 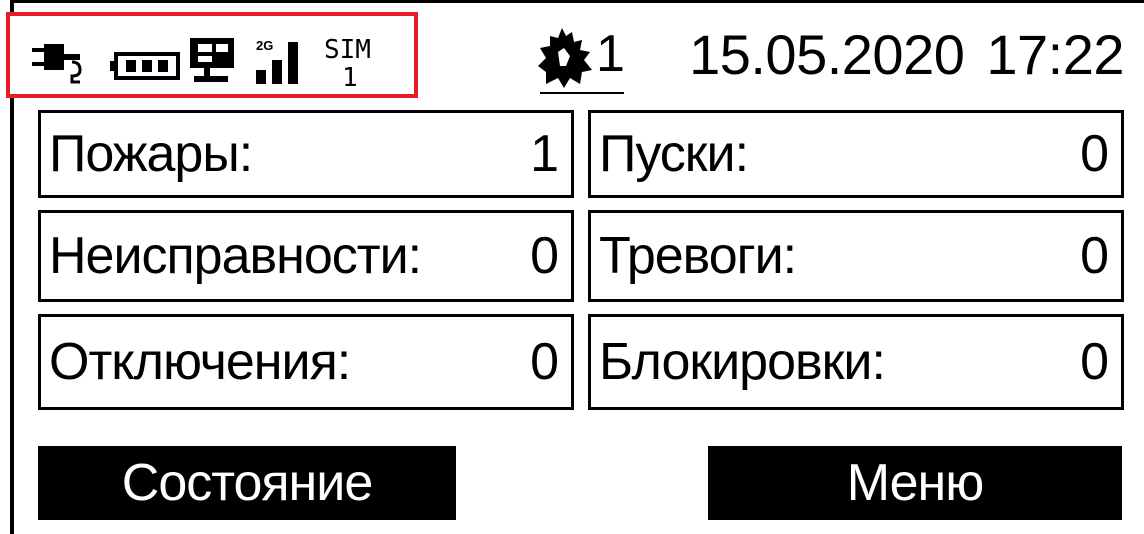 I want to click on signal-strength-icon: 2G, so click(x=279, y=64).